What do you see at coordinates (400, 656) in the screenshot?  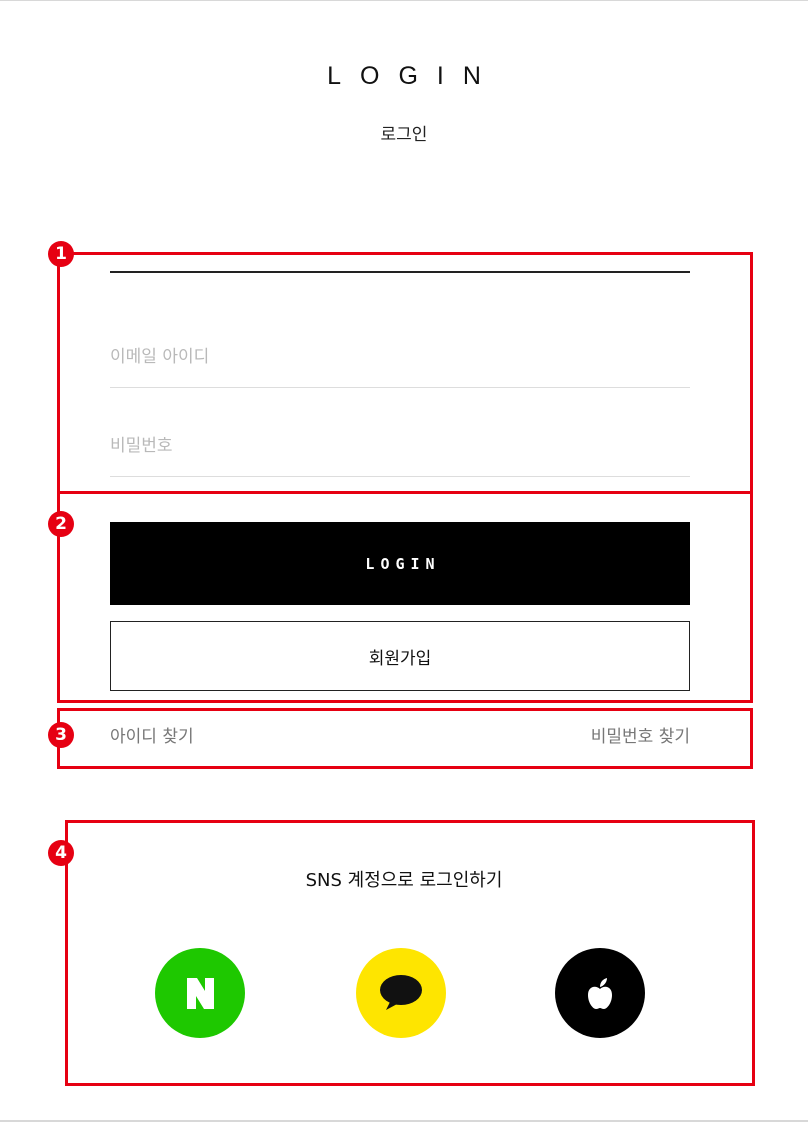 I see `join-button: 회원가입` at bounding box center [400, 656].